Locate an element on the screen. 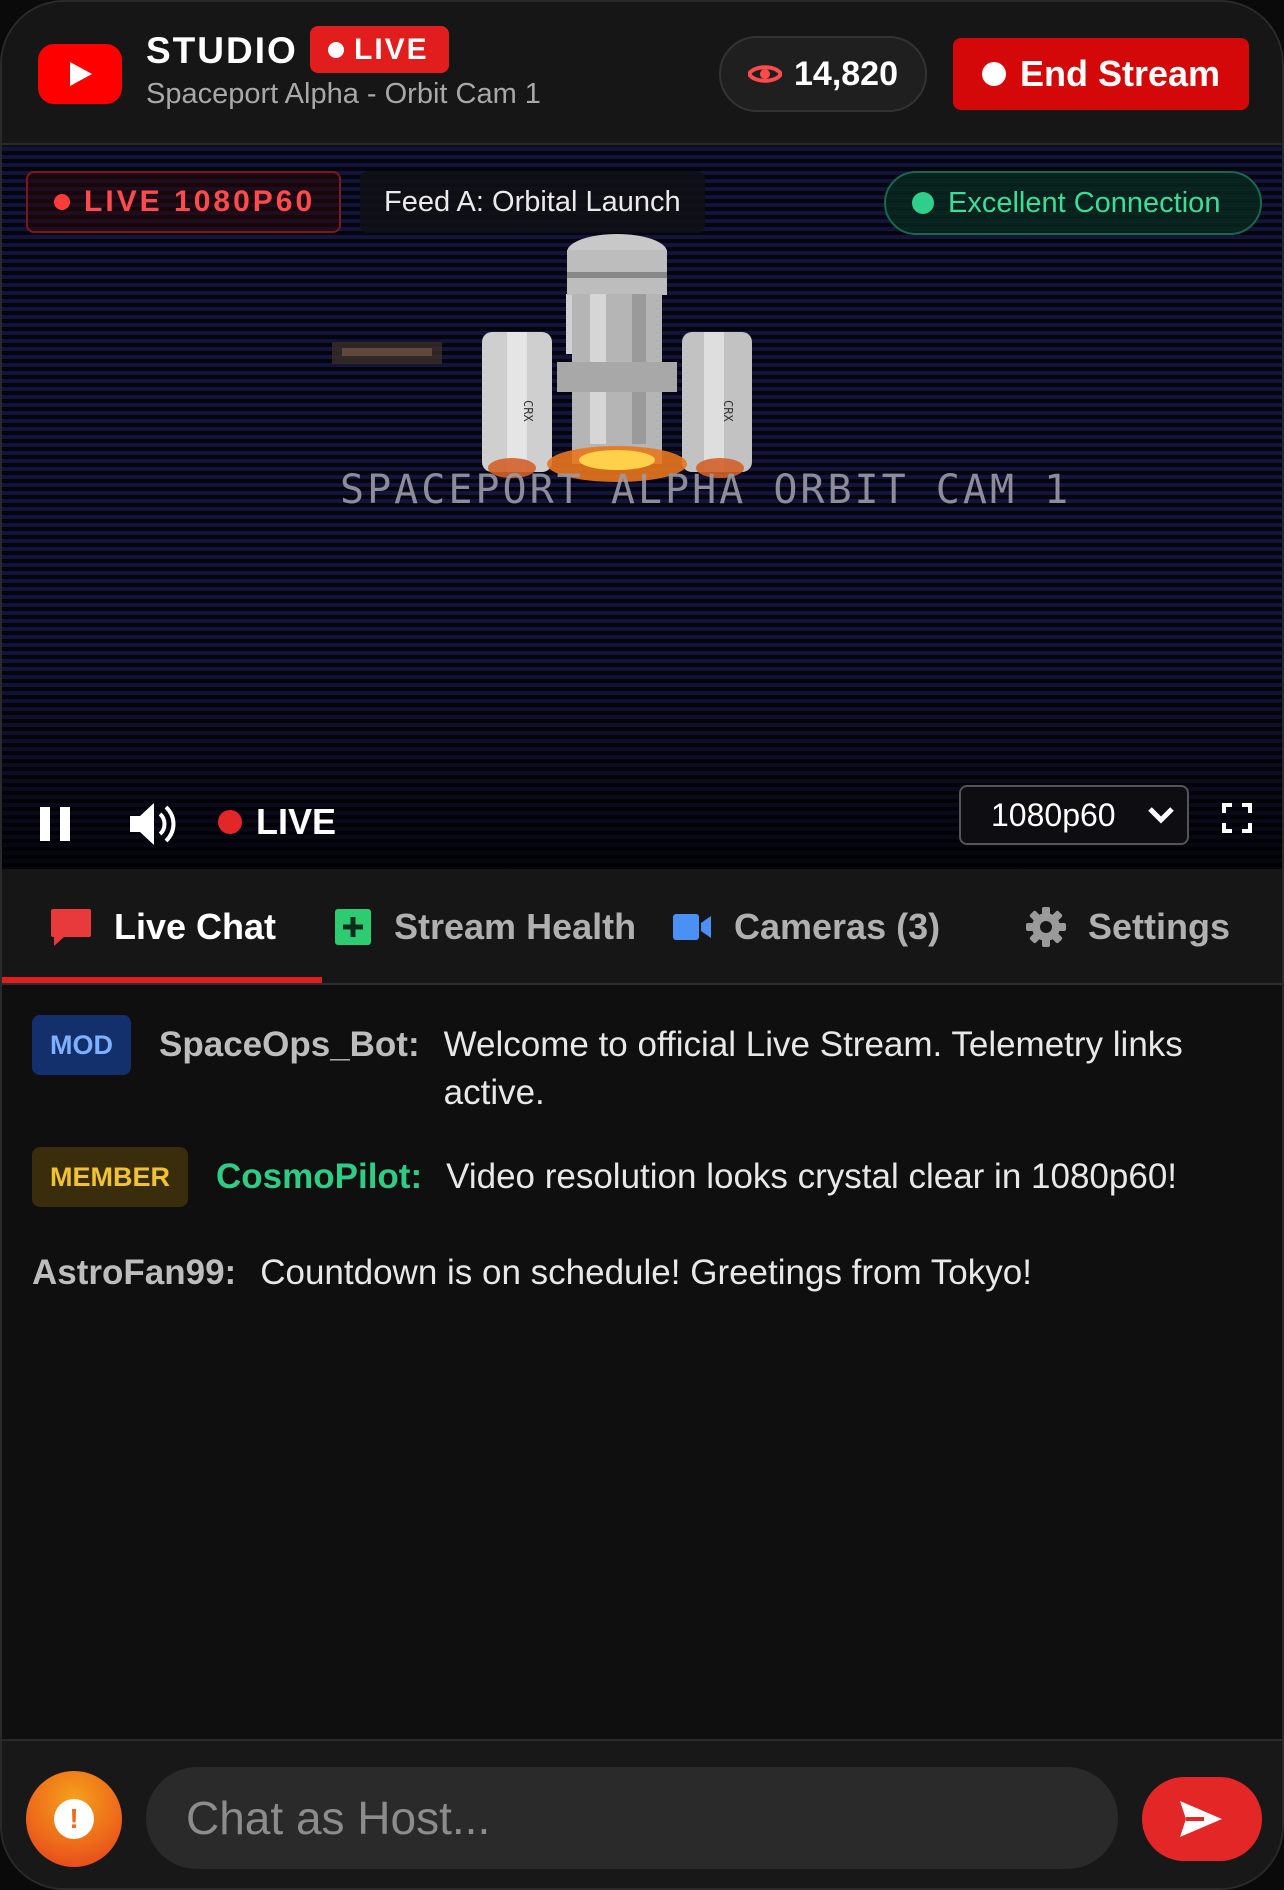  live-badge-label: LIVE is located at coordinates (391, 49).